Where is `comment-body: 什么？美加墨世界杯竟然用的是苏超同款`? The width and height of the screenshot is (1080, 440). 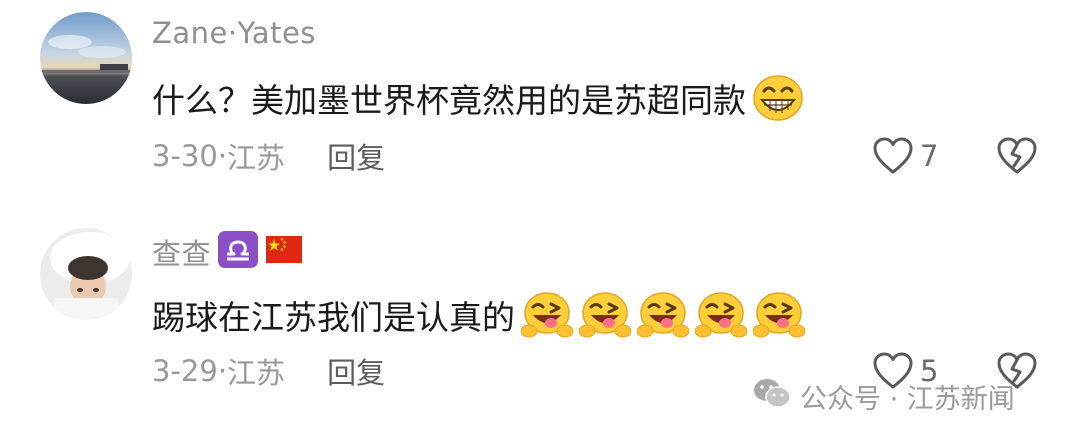
comment-body: 什么？美加墨世界杯竟然用的是苏超同款 is located at coordinates (449, 100).